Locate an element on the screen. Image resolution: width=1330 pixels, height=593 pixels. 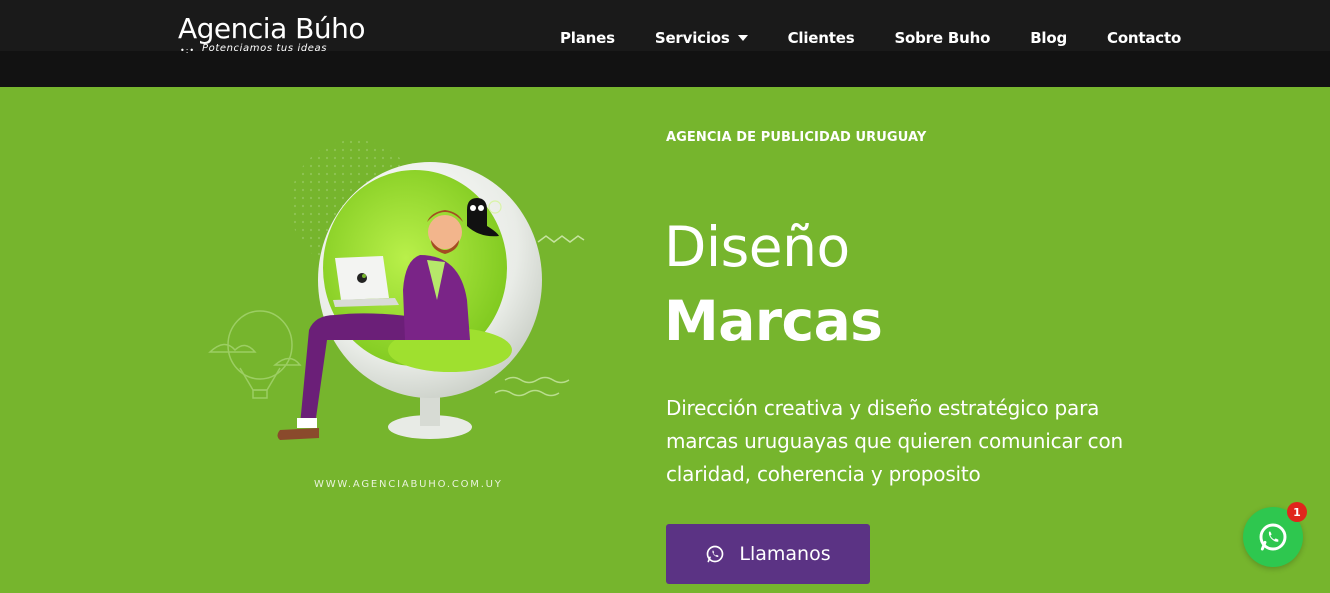
nav-item-sobre-buho: Sobre Buho is located at coordinates (942, 38).